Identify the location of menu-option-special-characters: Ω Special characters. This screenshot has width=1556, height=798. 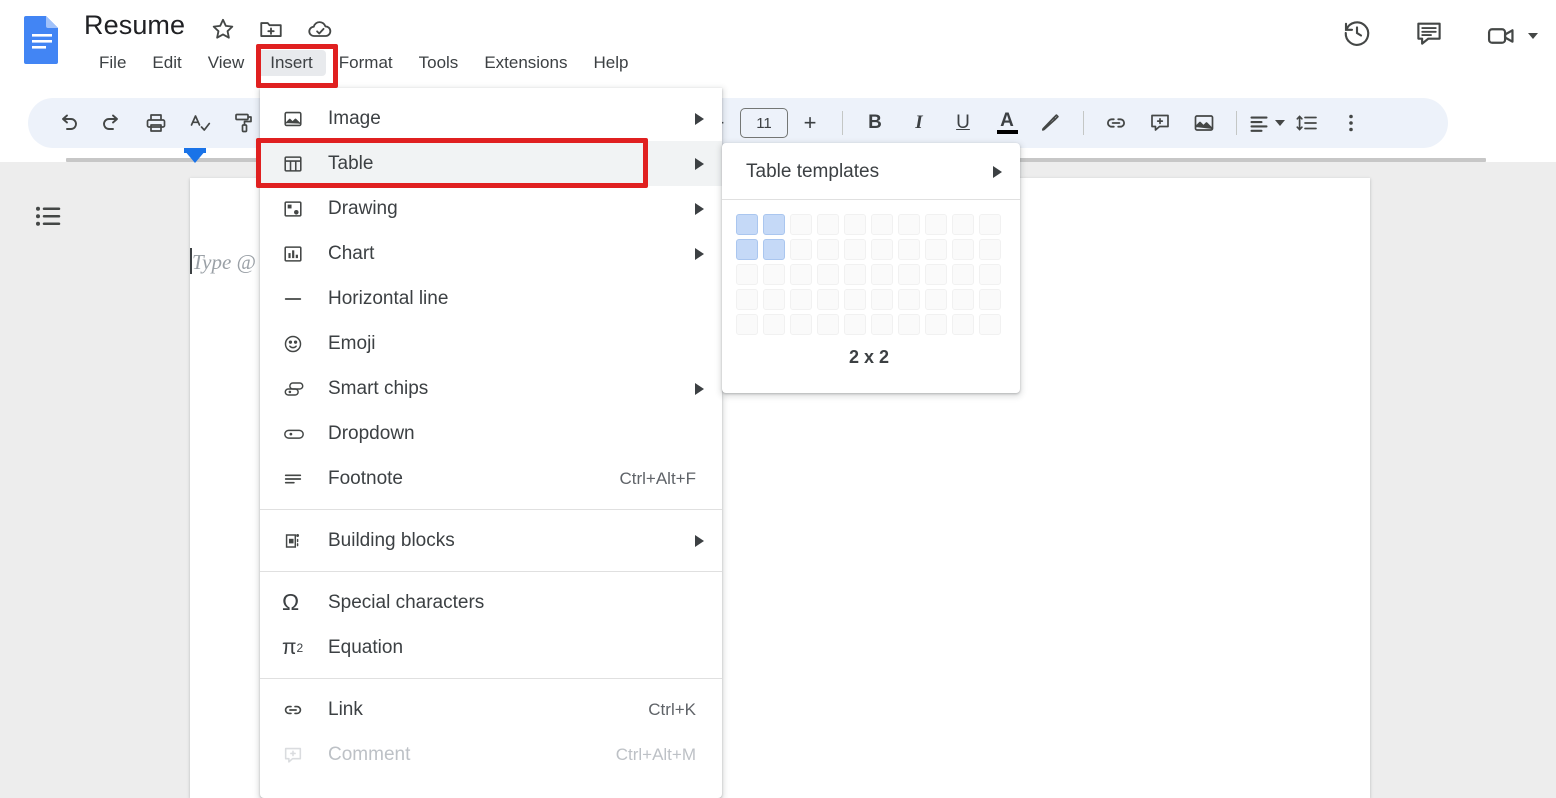
(491, 602).